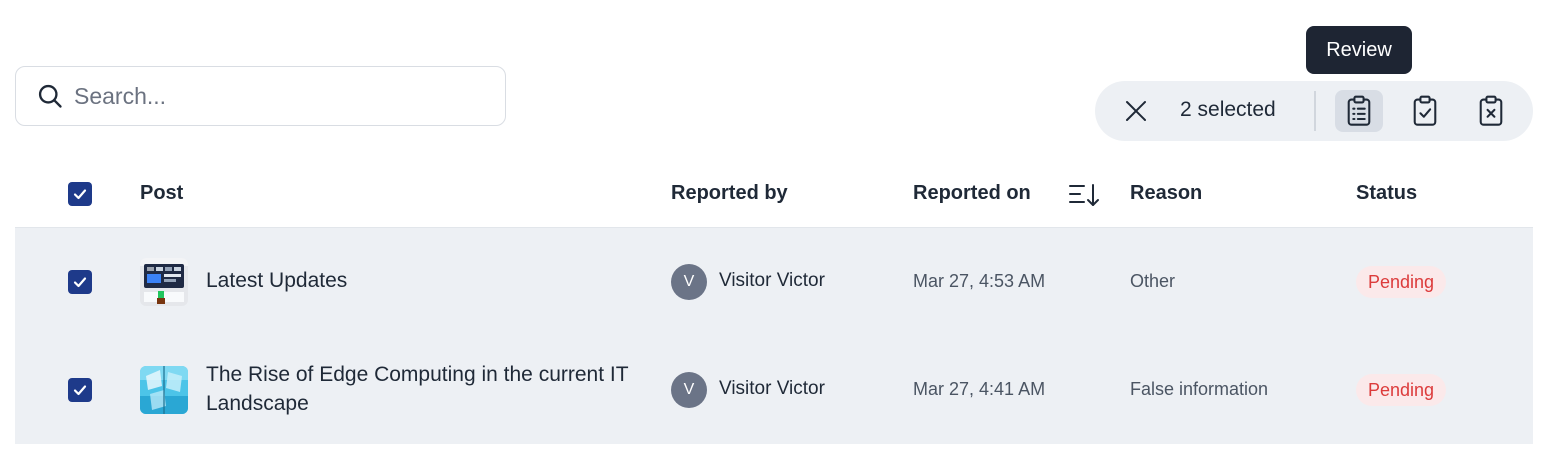 The height and width of the screenshot is (472, 1554). I want to click on review-button, so click(1359, 111).